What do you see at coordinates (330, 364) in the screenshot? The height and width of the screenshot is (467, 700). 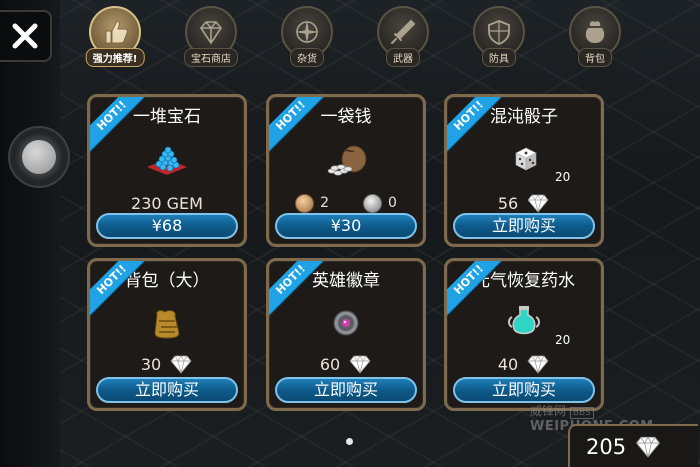 I see `price-amount: 60` at bounding box center [330, 364].